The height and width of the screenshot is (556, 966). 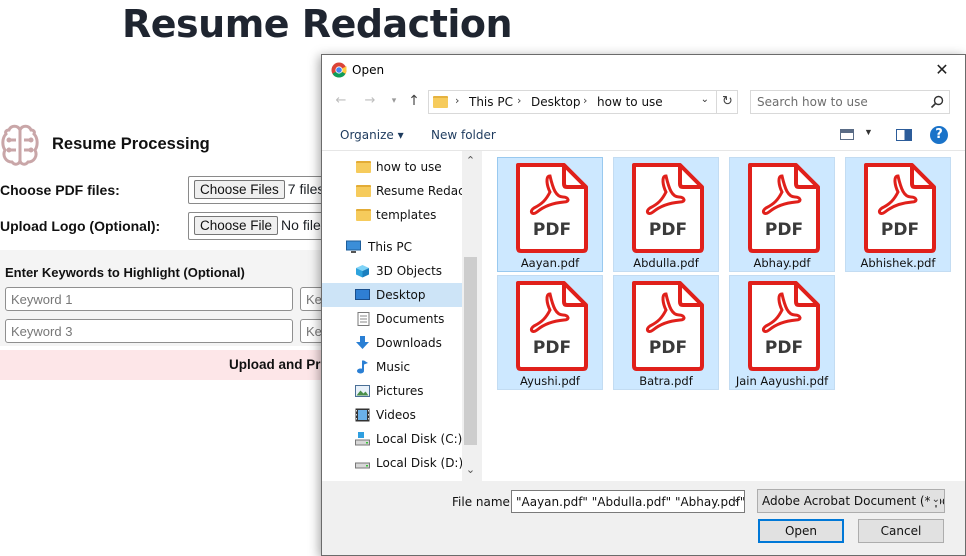 What do you see at coordinates (463, 135) in the screenshot?
I see `new-folder-button: New folder` at bounding box center [463, 135].